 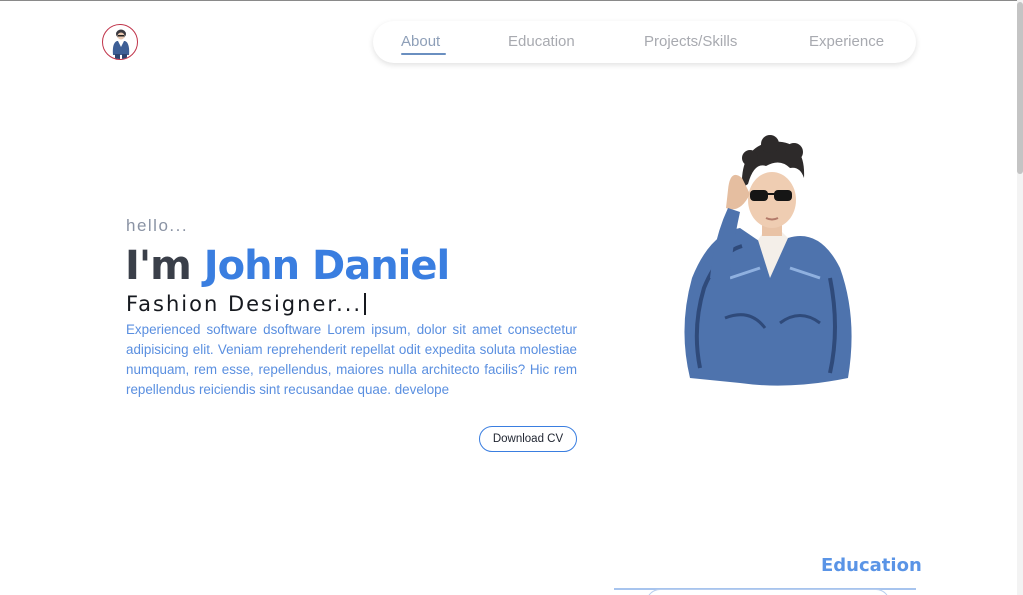 What do you see at coordinates (770, 258) in the screenshot?
I see `portrait-illustration` at bounding box center [770, 258].